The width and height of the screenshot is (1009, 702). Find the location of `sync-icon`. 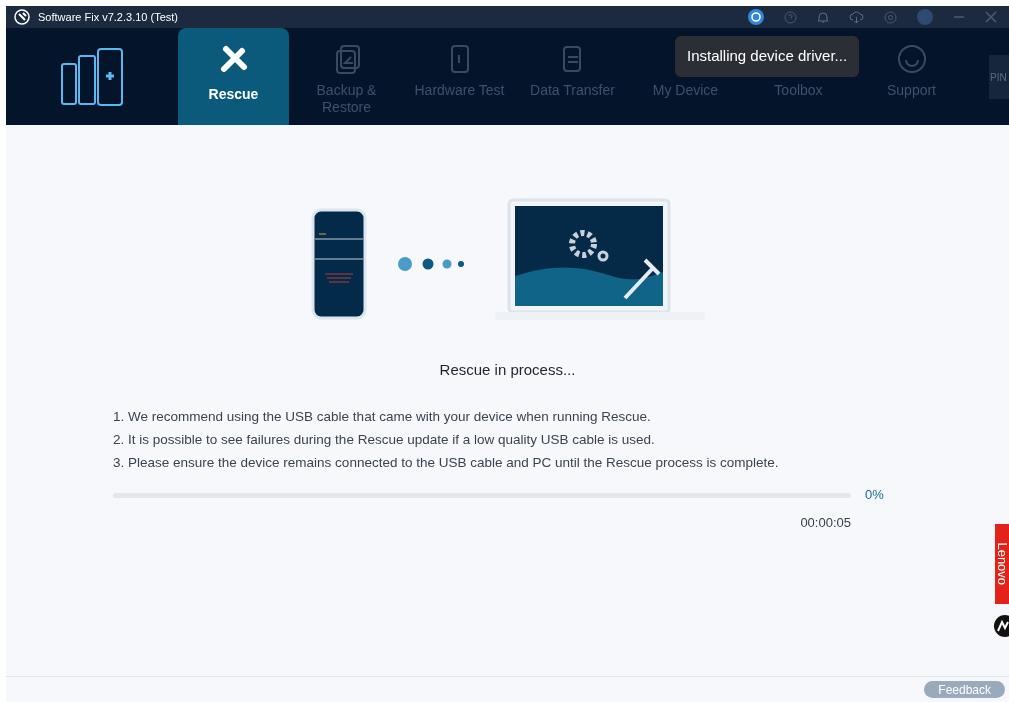

sync-icon is located at coordinates (756, 17).